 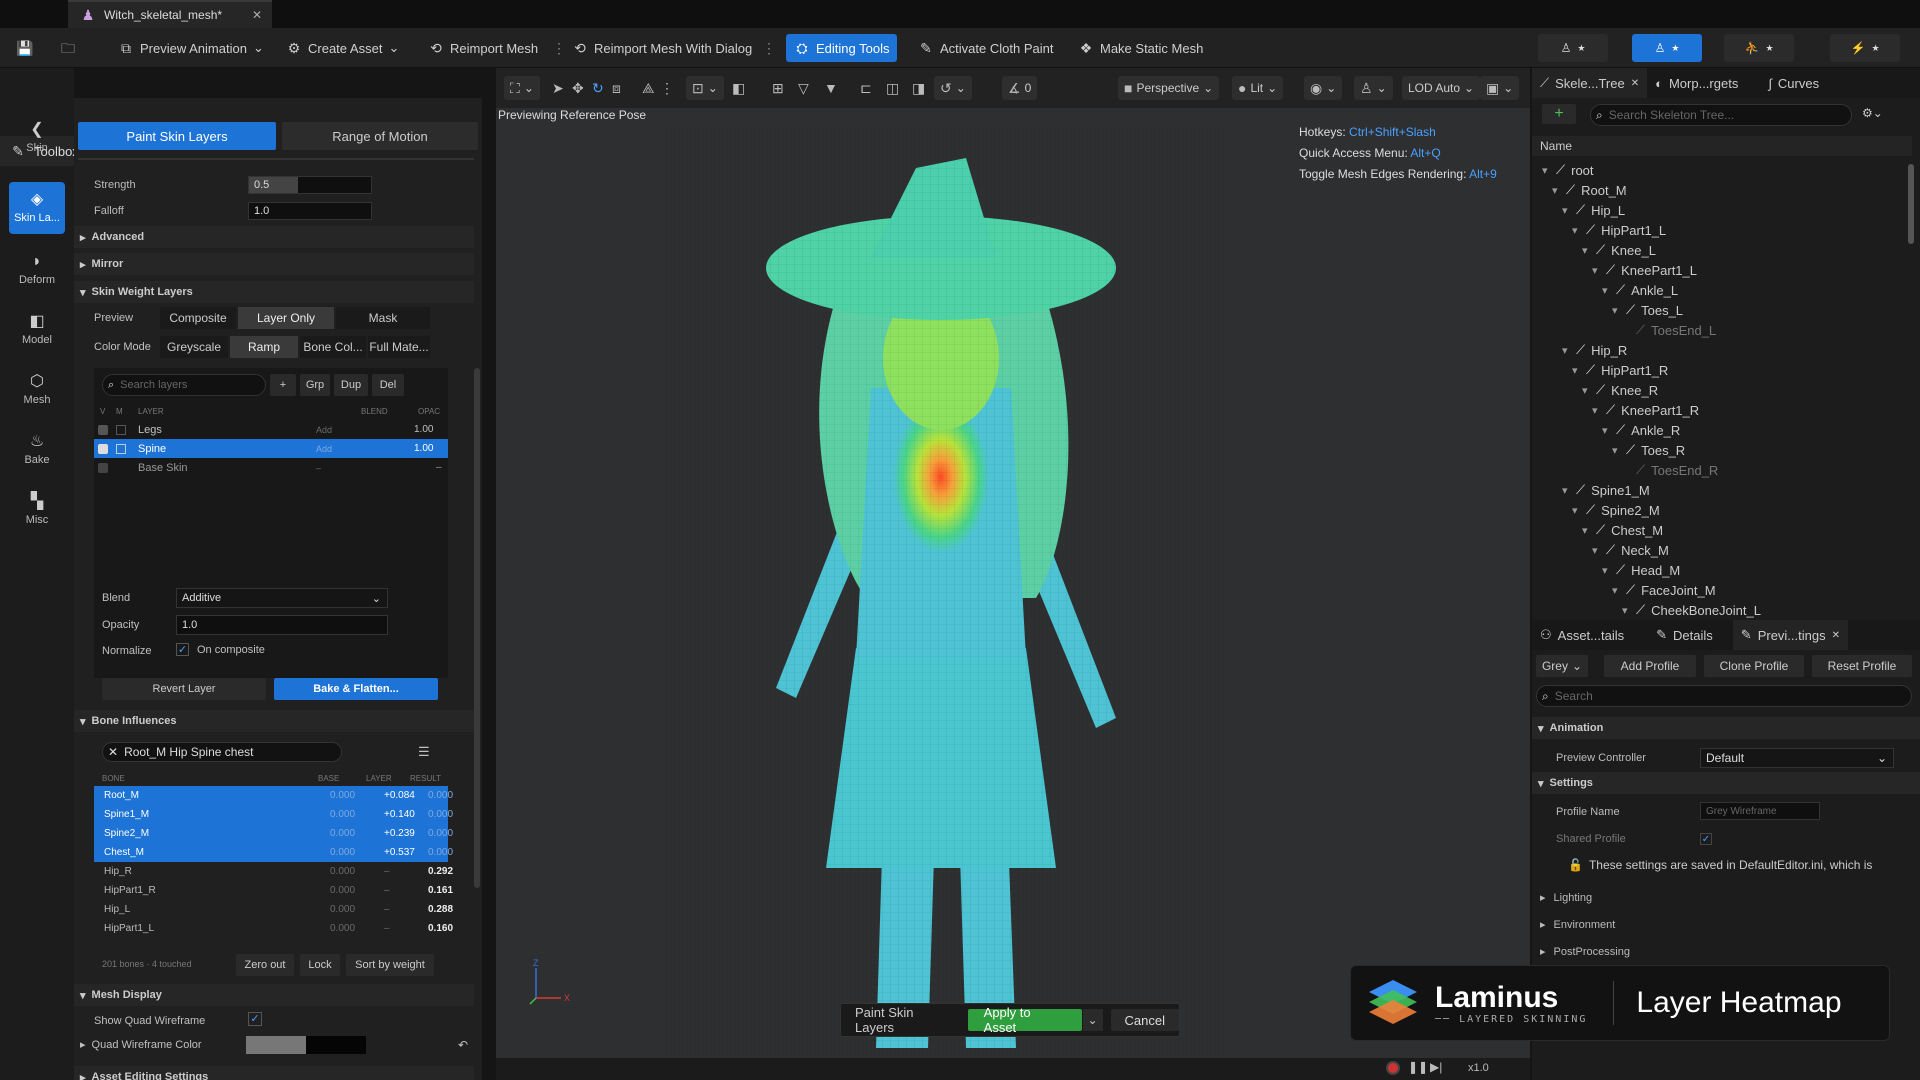 What do you see at coordinates (191, 48) in the screenshot?
I see `preview-animation-button: ⧉ Preview Animation ⌄` at bounding box center [191, 48].